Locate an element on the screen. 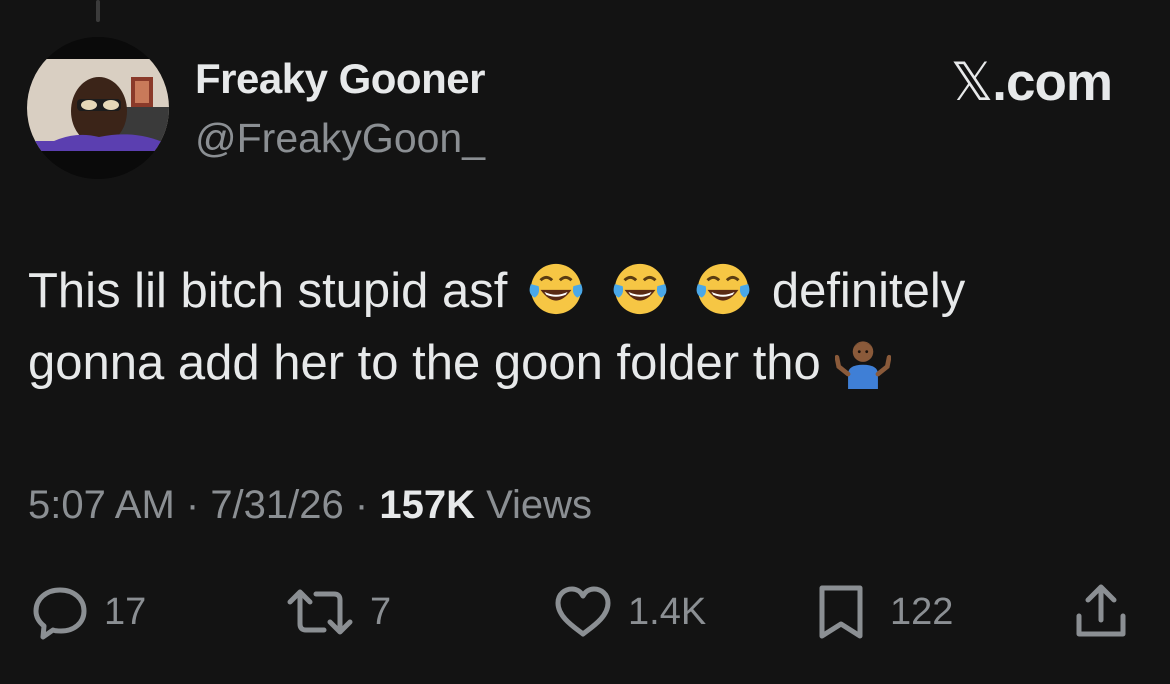  like-count: 1.4K is located at coordinates (667, 611).